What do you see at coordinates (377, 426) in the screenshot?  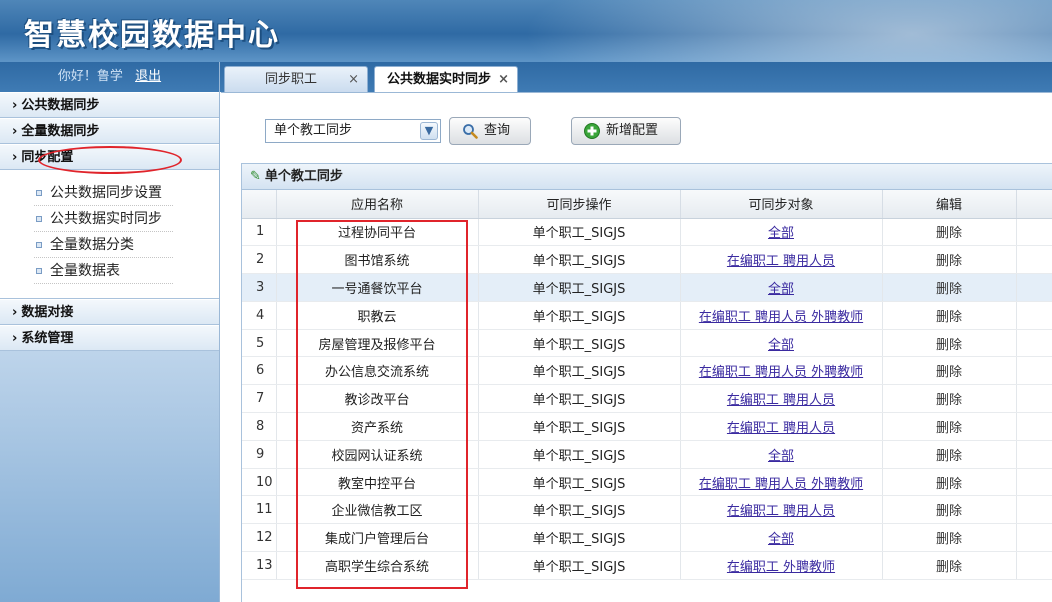 I see `app-name-cell: 资产系统` at bounding box center [377, 426].